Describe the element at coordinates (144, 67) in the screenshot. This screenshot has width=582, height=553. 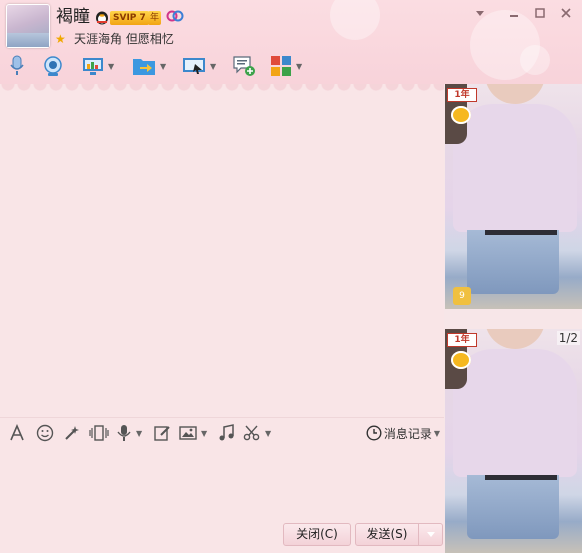
I see `file-transfer-icon` at that location.